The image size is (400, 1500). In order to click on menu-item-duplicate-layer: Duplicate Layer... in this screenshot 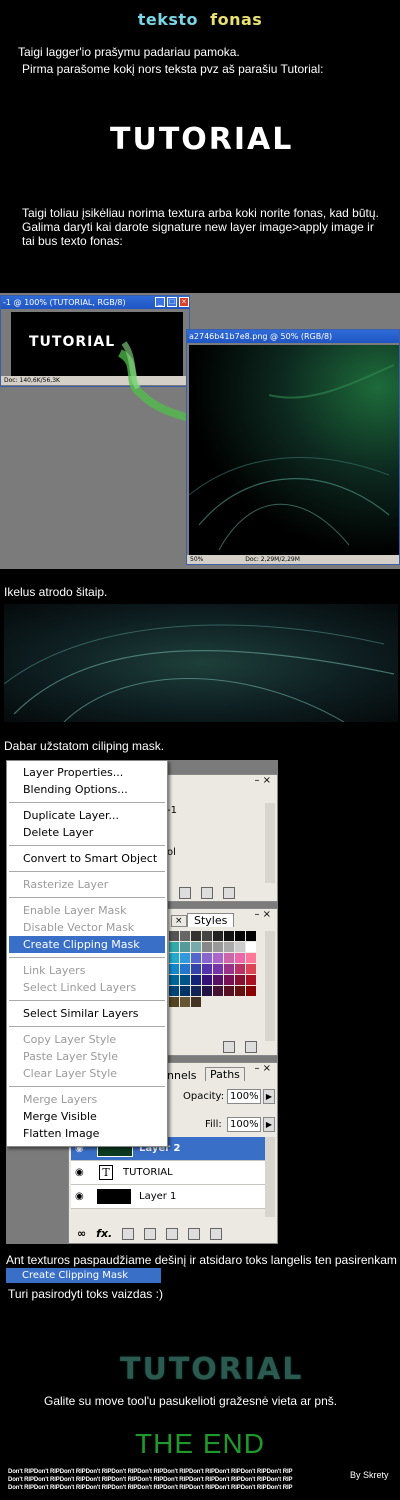, I will do `click(87, 815)`.